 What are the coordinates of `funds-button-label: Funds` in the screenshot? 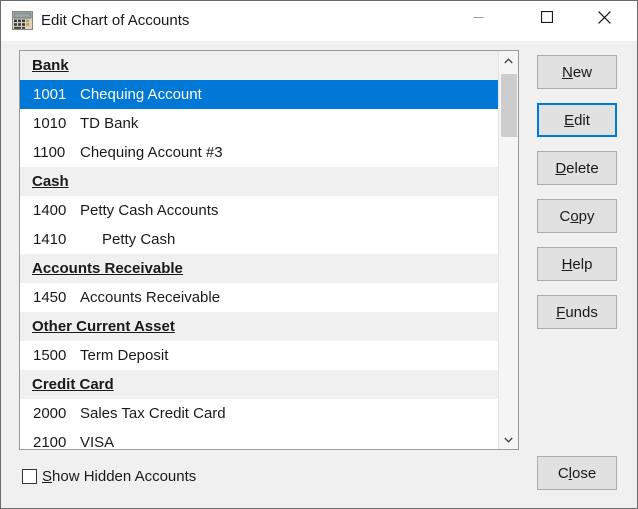 It's located at (577, 312).